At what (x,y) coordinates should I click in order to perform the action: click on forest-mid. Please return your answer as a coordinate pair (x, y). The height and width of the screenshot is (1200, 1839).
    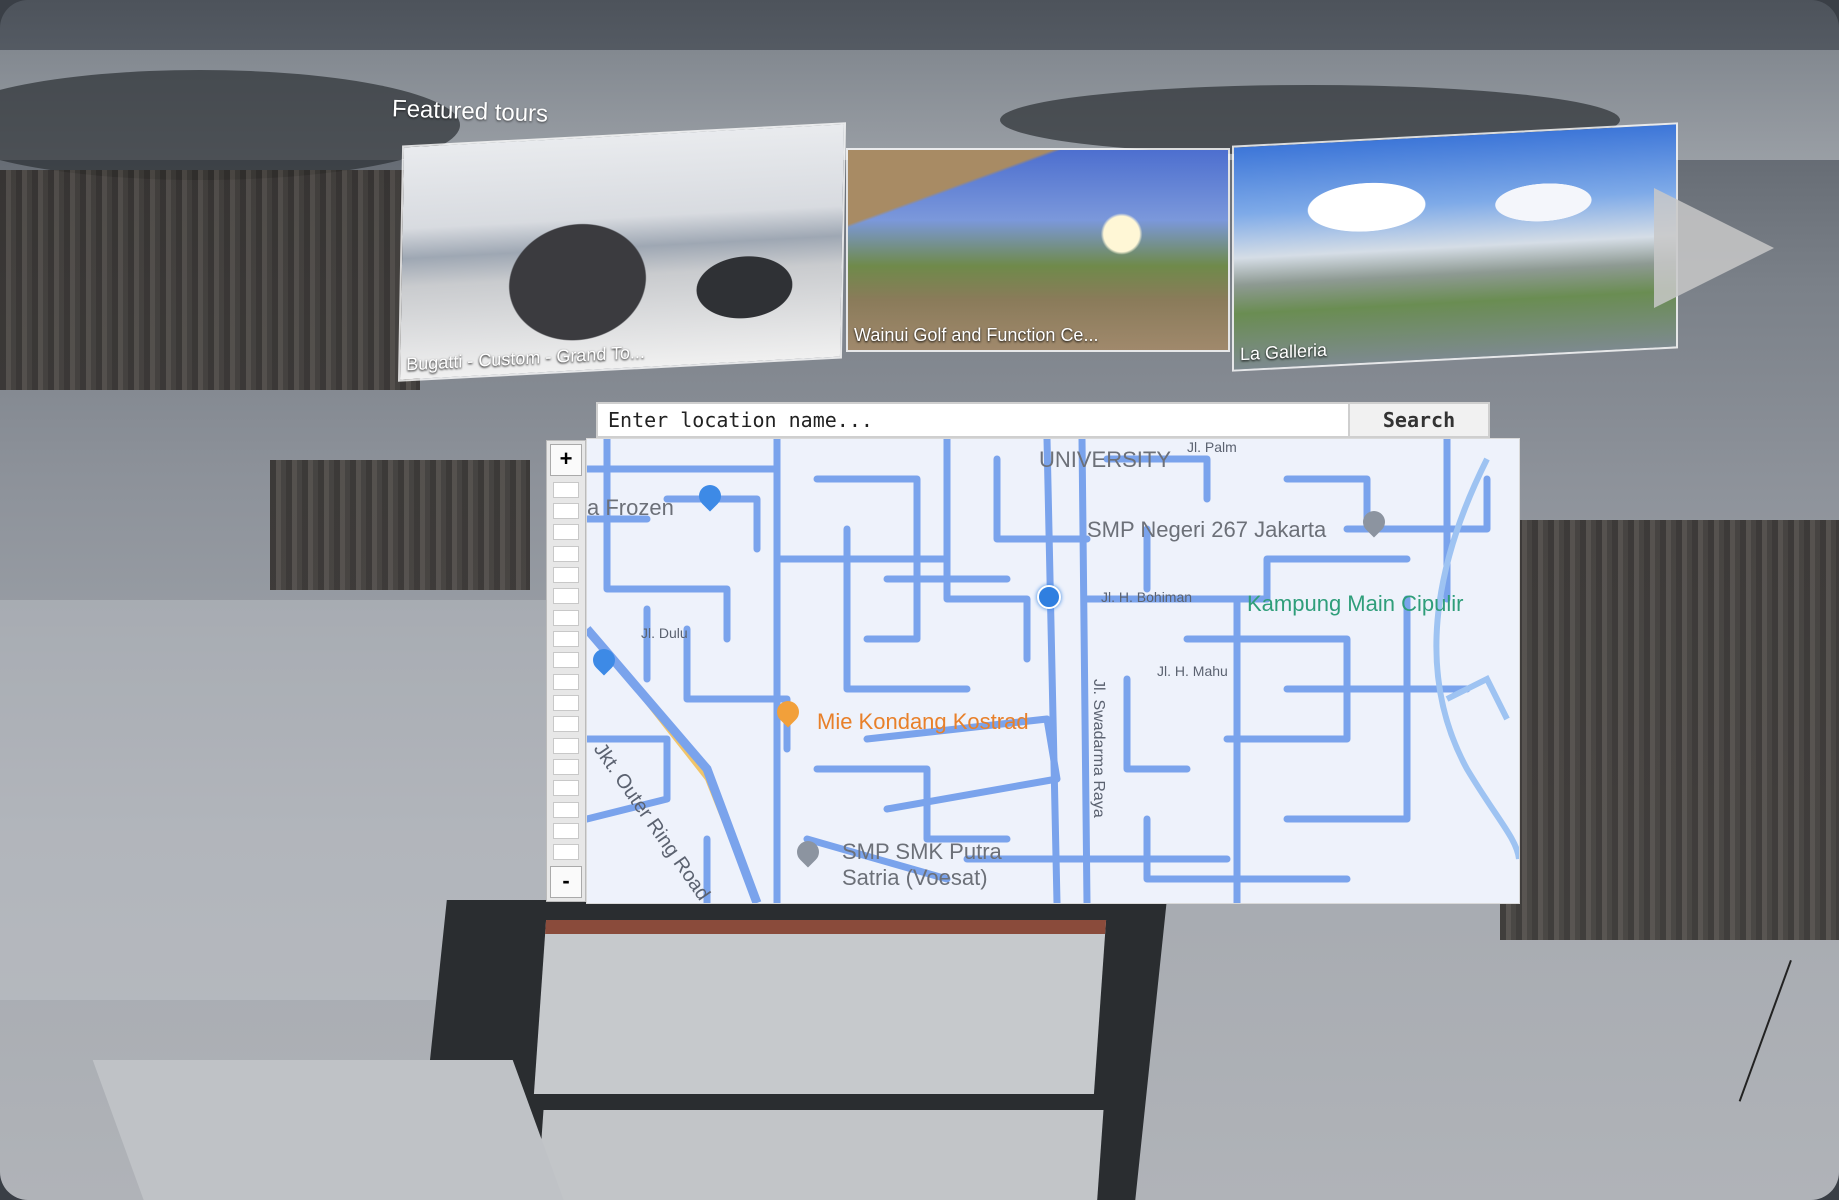
    Looking at the image, I should click on (400, 525).